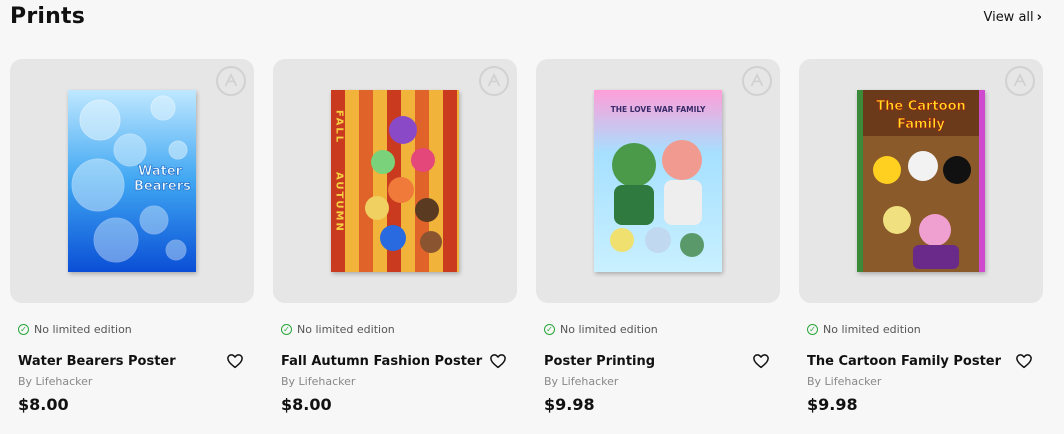  I want to click on poster-love-war-family-image: THE LOVE WAR FAMILY, so click(658, 181).